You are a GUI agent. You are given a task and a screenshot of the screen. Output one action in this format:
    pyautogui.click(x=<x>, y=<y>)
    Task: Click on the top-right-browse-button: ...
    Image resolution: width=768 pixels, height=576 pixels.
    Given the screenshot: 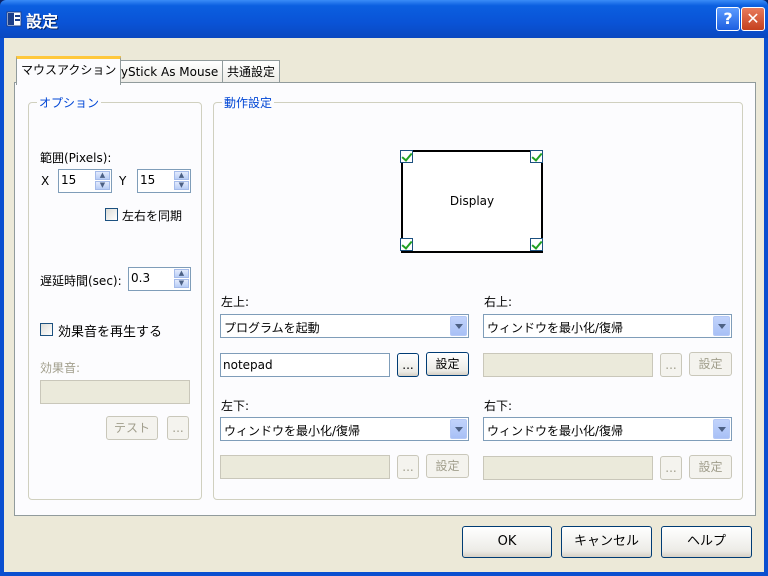 What is the action you would take?
    pyautogui.click(x=671, y=365)
    